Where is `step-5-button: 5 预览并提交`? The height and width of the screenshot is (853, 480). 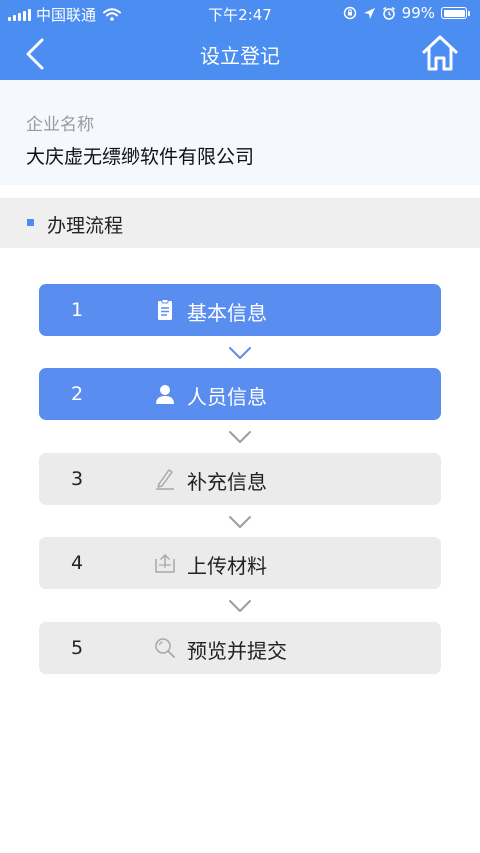
step-5-button: 5 预览并提交 is located at coordinates (240, 648).